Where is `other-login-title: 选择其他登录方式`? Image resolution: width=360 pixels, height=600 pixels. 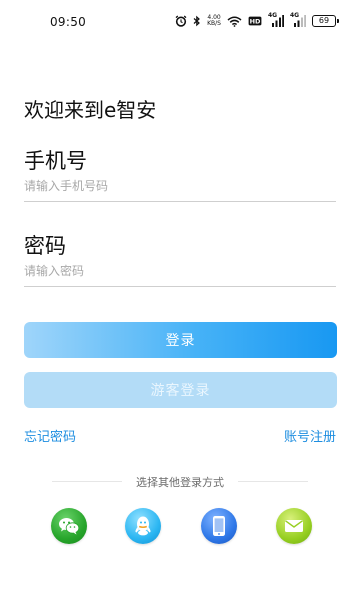
other-login-title: 选择其他登录方式 is located at coordinates (180, 482).